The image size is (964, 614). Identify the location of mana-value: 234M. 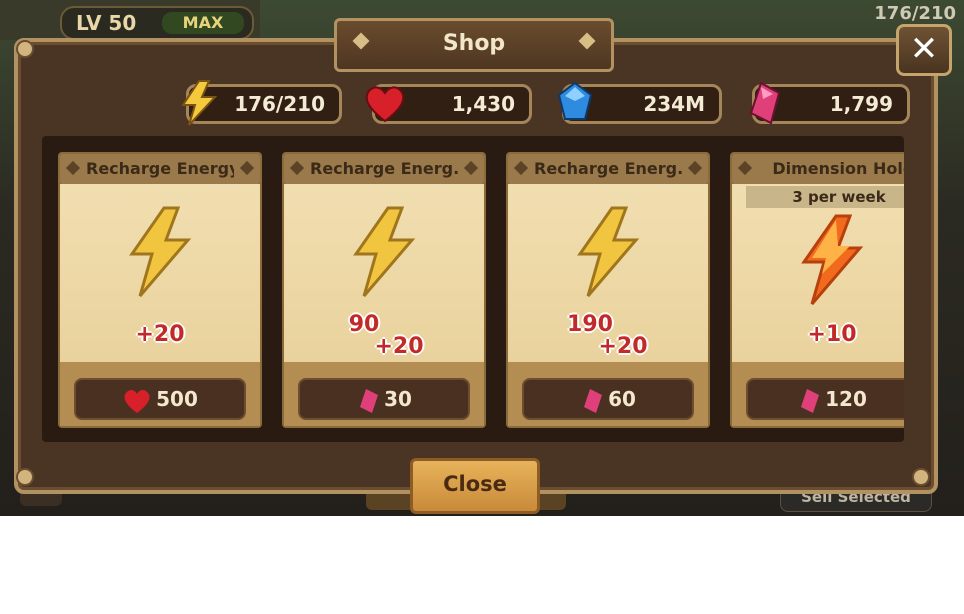
(674, 104).